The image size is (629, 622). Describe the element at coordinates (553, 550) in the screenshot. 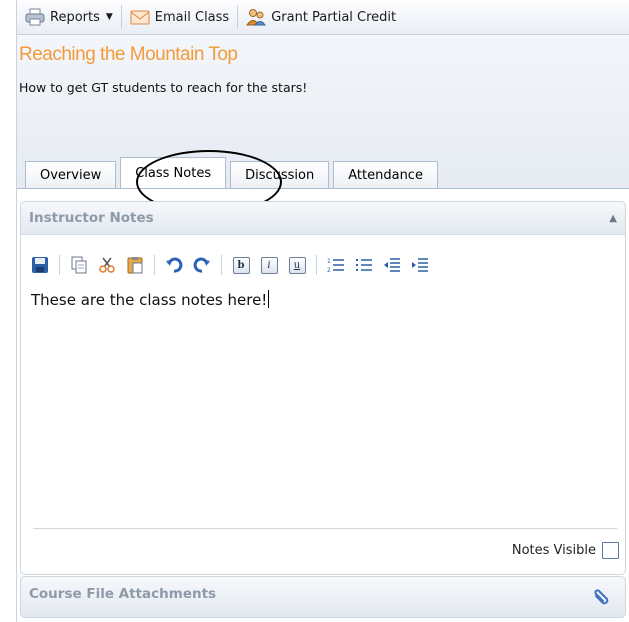

I see `notes-visible-label: Notes Visible` at that location.